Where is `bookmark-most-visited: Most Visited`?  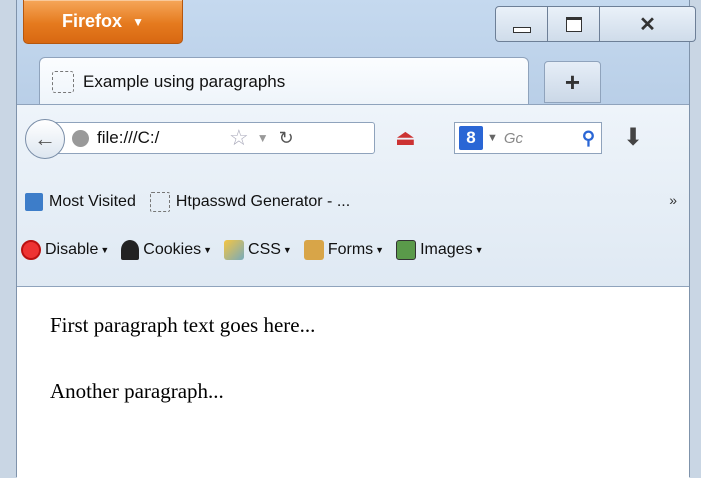
bookmark-most-visited: Most Visited is located at coordinates (80, 202).